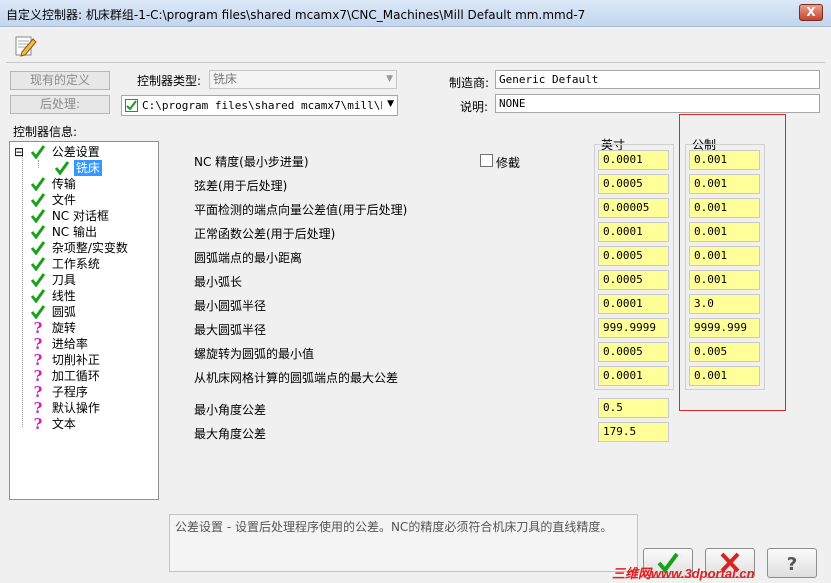  I want to click on tree-item-misc-vars: 杂项整/实变数, so click(80, 248).